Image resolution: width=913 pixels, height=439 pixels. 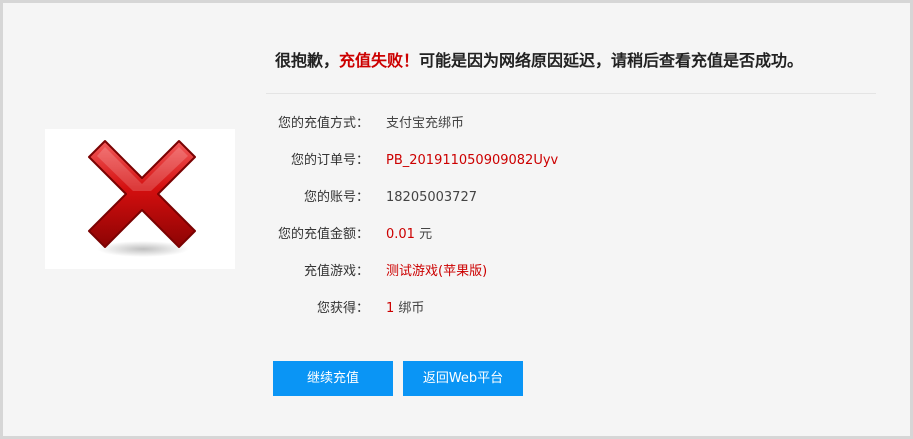 I want to click on detail-label: 您的账号：, so click(x=336, y=197).